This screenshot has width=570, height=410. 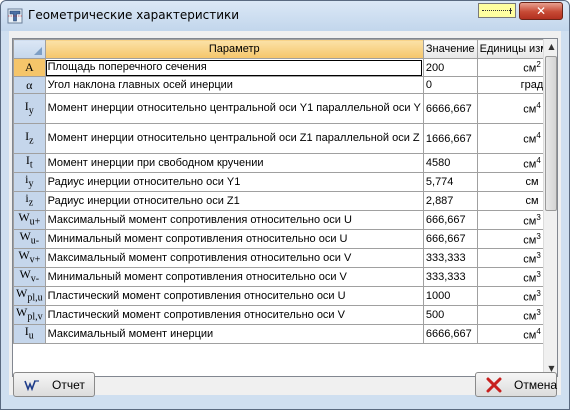 I want to click on parameter-value: 2,887, so click(x=450, y=201).